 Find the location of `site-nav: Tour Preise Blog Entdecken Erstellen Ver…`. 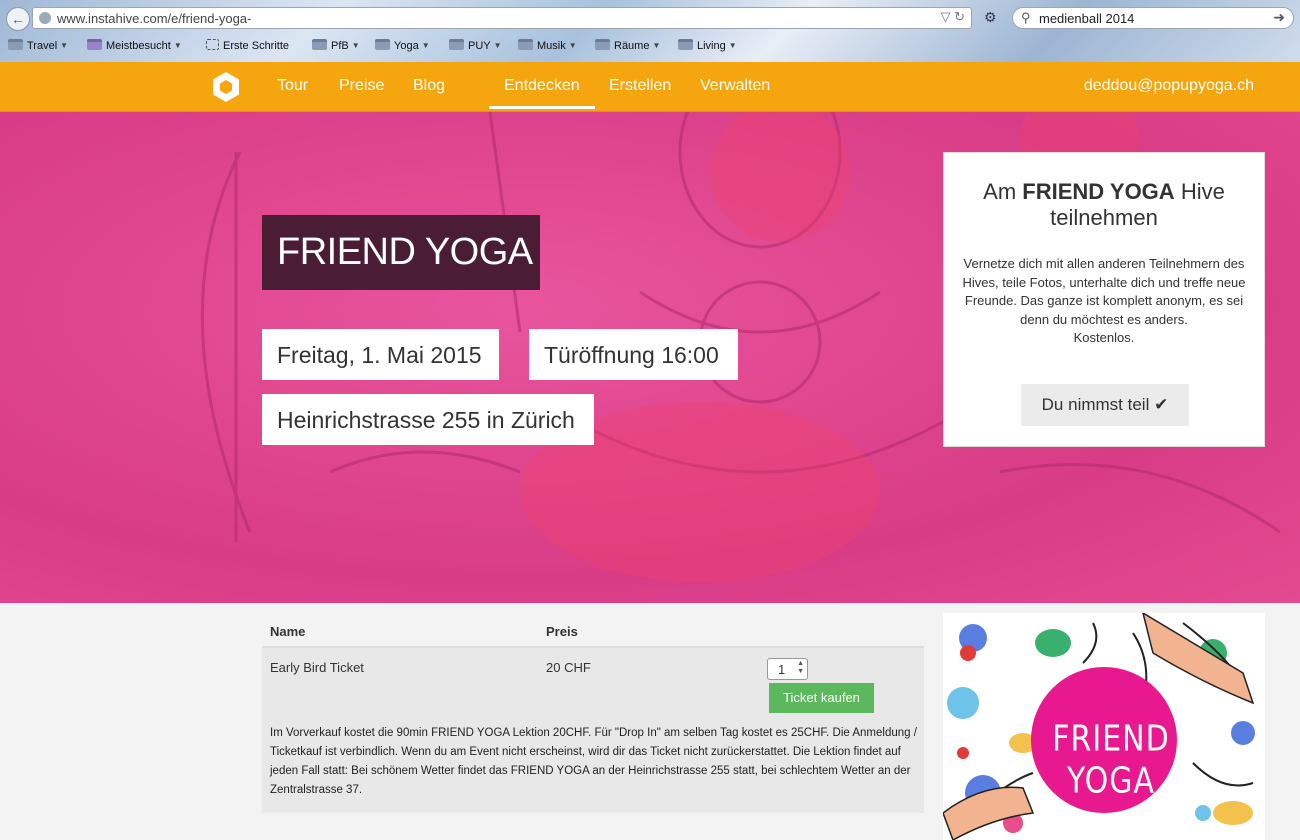

site-nav: Tour Preise Blog Entdecken Erstellen Ver… is located at coordinates (650, 87).